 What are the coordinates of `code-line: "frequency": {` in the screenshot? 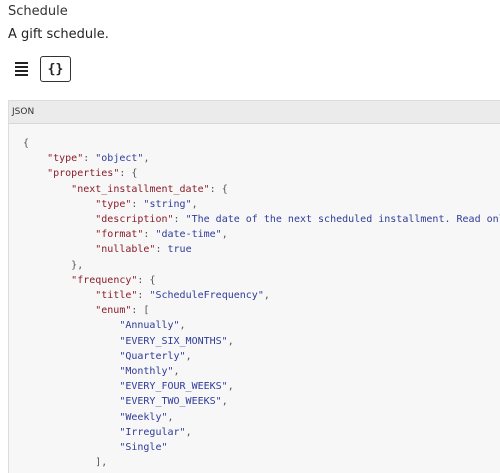 It's located at (261, 280).